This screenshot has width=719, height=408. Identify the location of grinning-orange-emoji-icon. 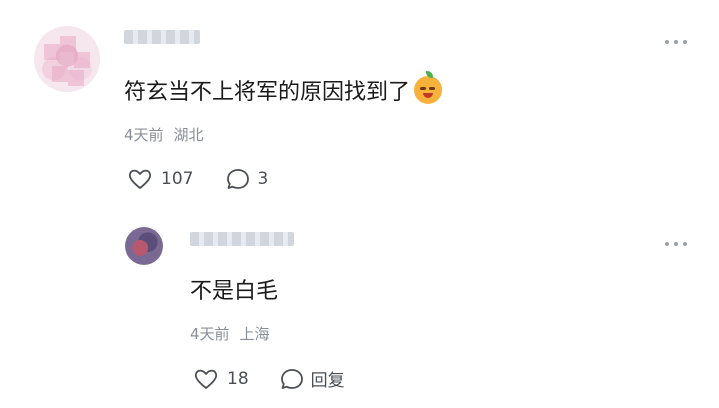
(428, 87).